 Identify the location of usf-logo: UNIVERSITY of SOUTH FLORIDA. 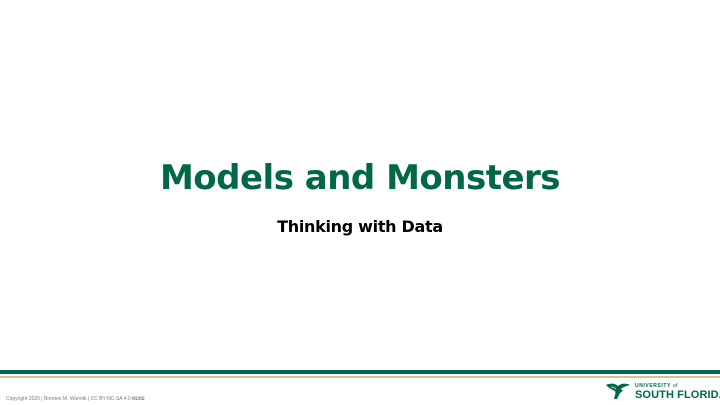
(662, 392).